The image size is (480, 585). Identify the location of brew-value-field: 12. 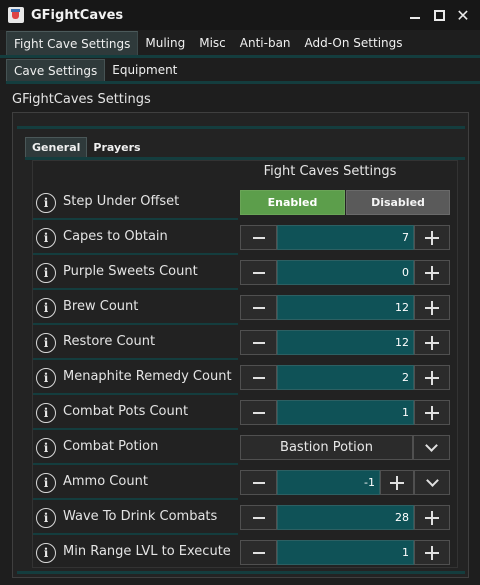
(345, 307).